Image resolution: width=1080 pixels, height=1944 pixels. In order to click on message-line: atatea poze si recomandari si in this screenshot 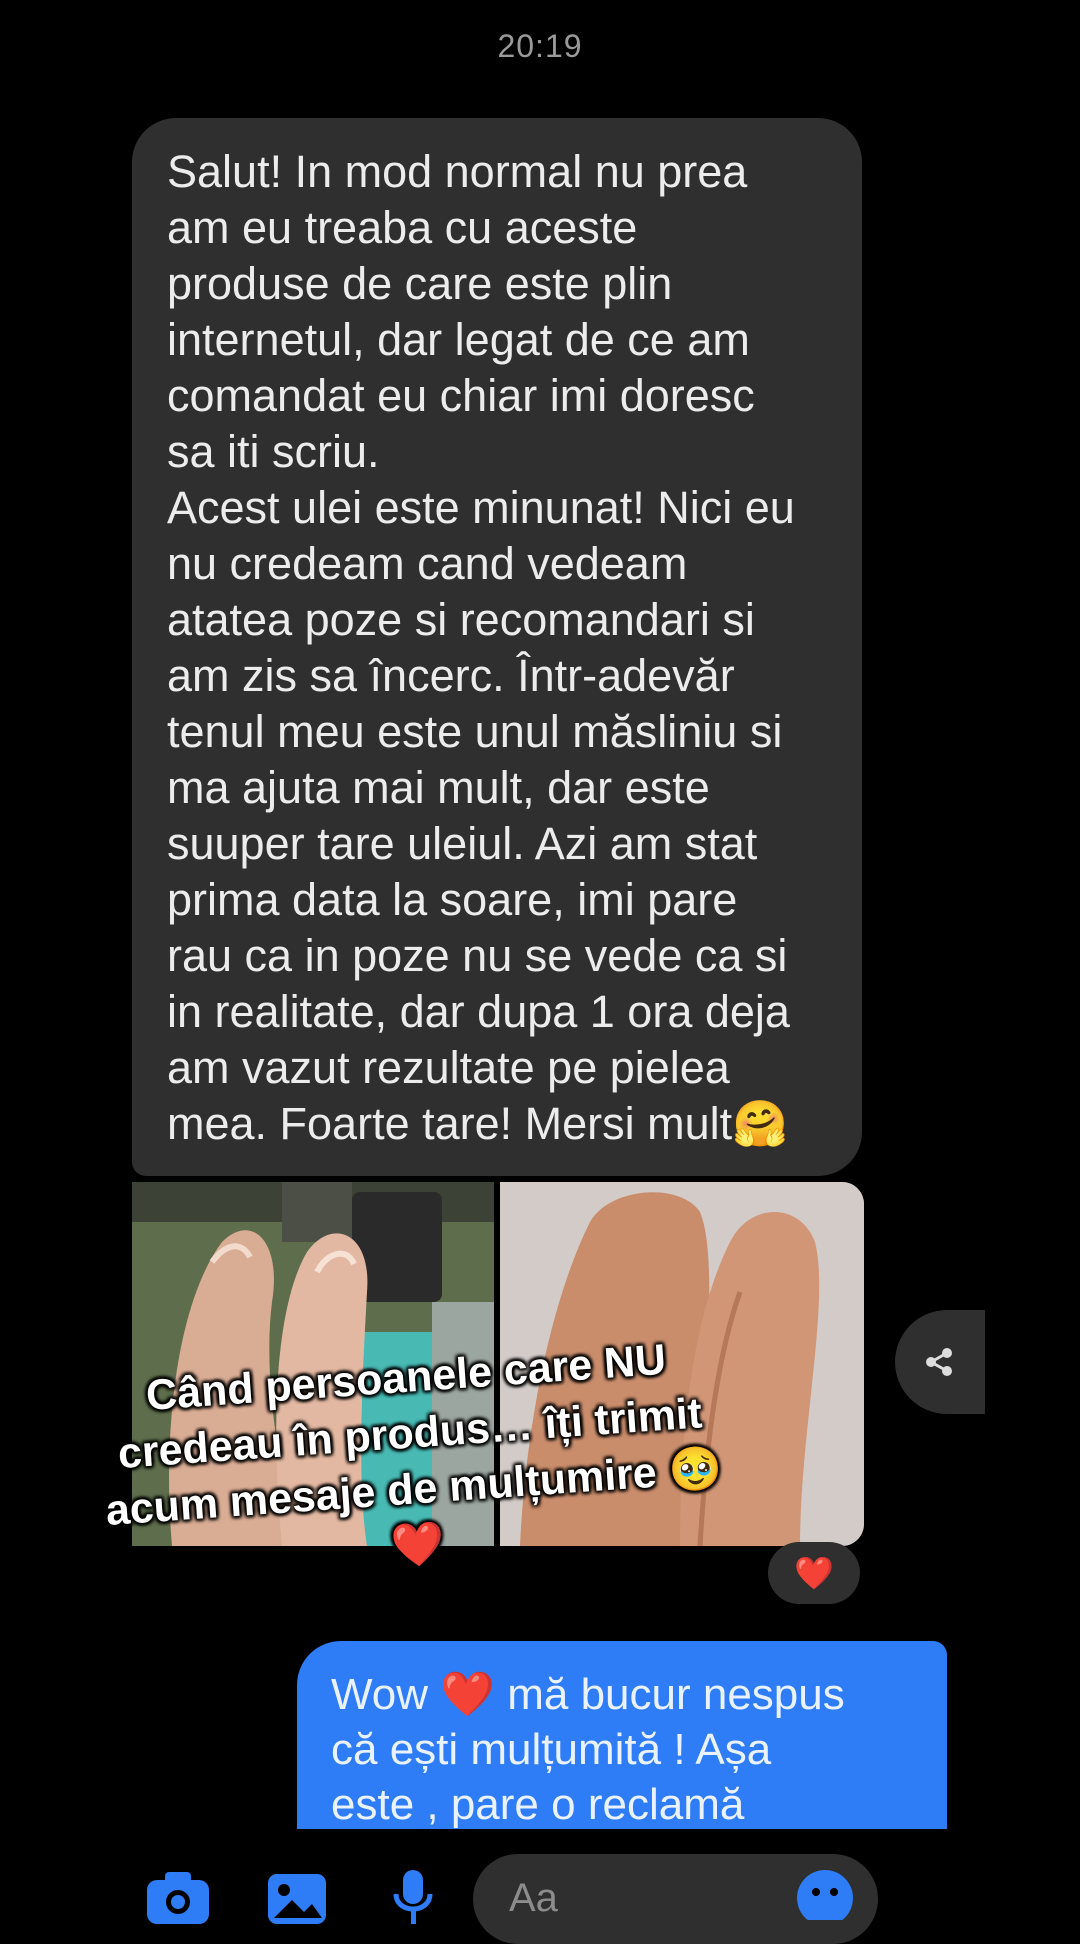, I will do `click(461, 619)`.